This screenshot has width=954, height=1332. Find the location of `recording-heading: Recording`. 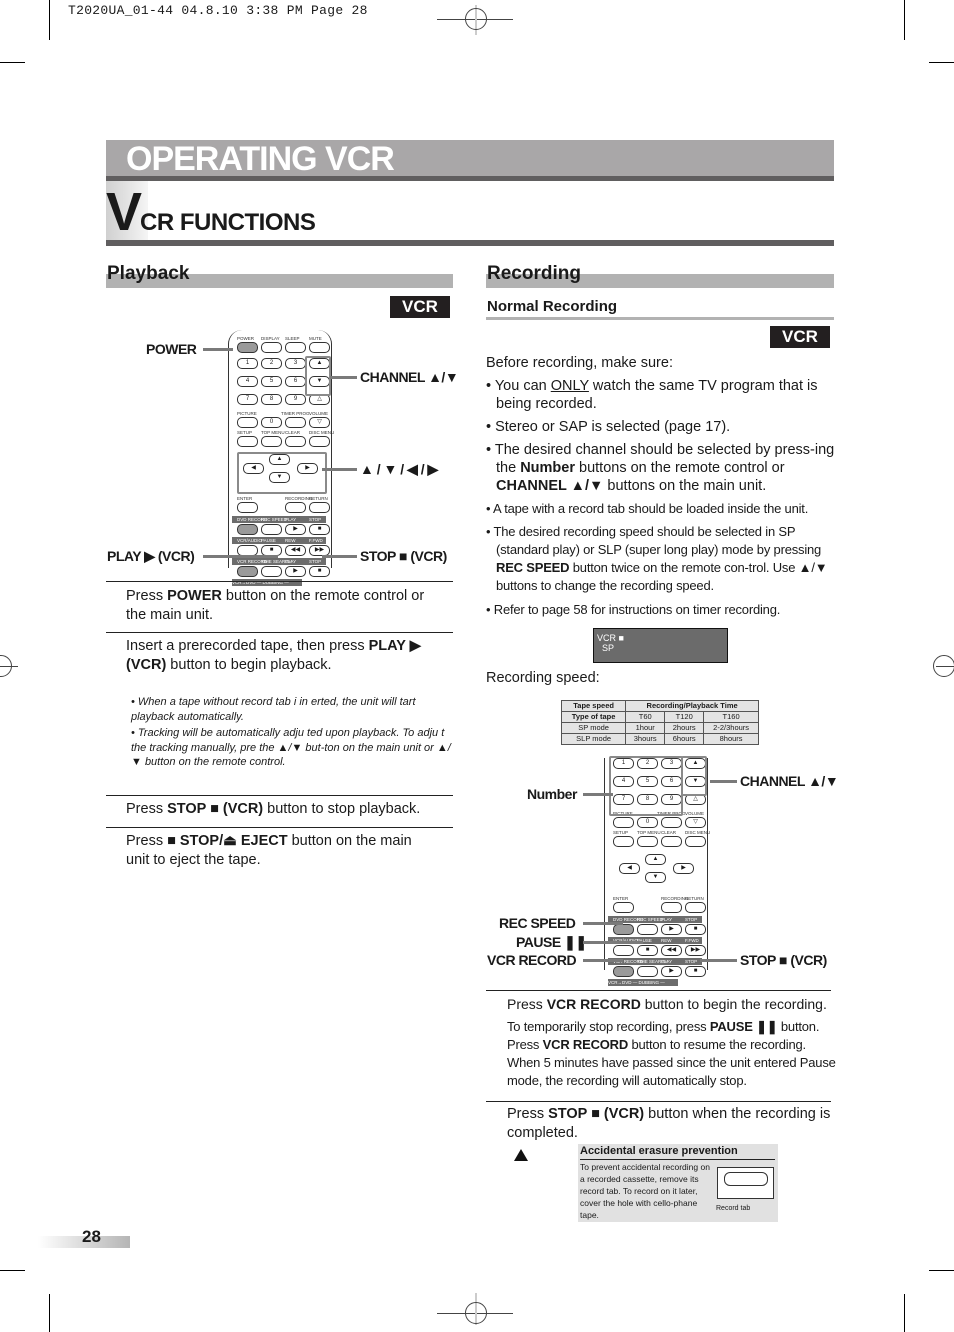

recording-heading: Recording is located at coordinates (534, 273).